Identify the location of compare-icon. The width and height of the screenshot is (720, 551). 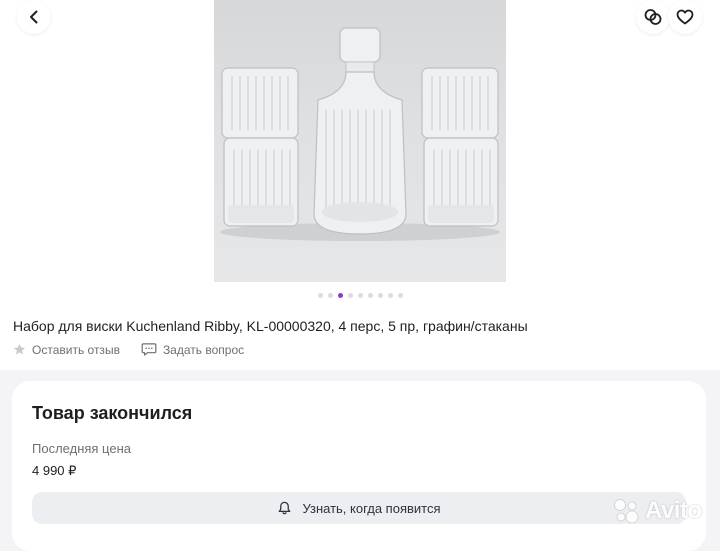
(653, 17).